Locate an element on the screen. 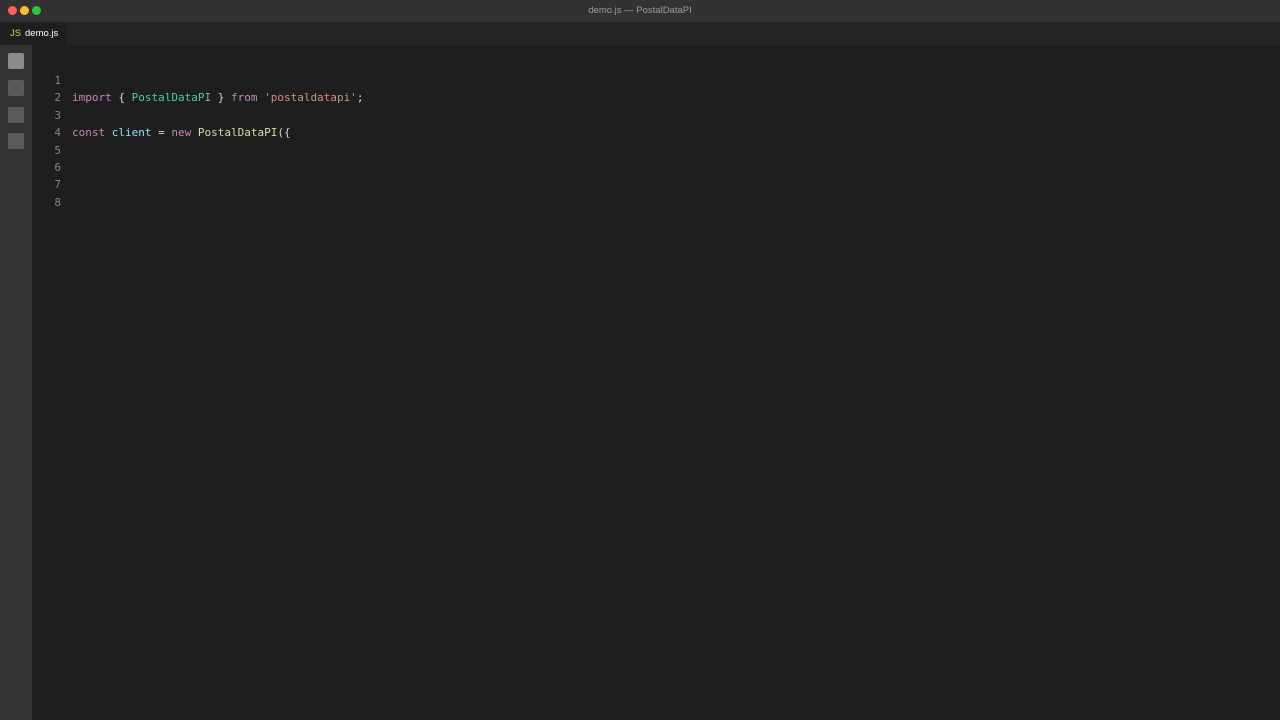 The width and height of the screenshot is (1280, 720). code-line-6: 6 is located at coordinates (656, 158).